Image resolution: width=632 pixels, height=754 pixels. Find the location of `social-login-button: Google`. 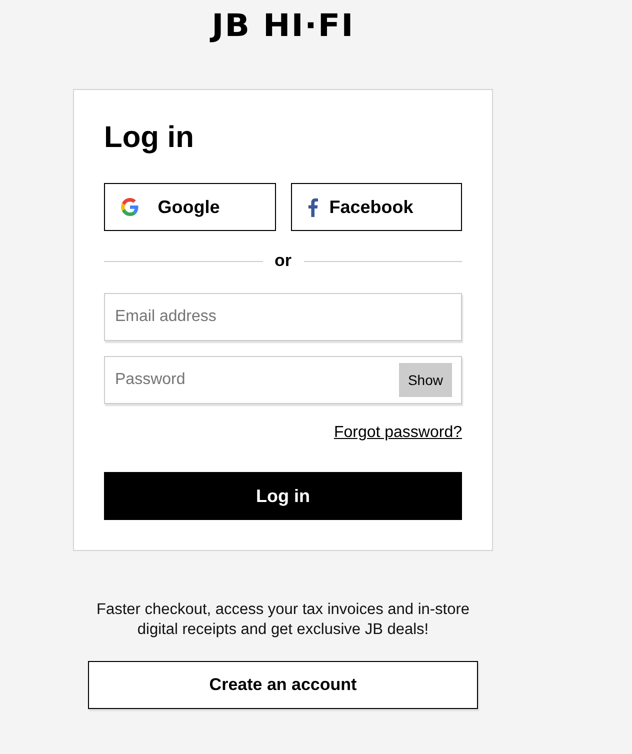

social-login-button: Google is located at coordinates (190, 207).